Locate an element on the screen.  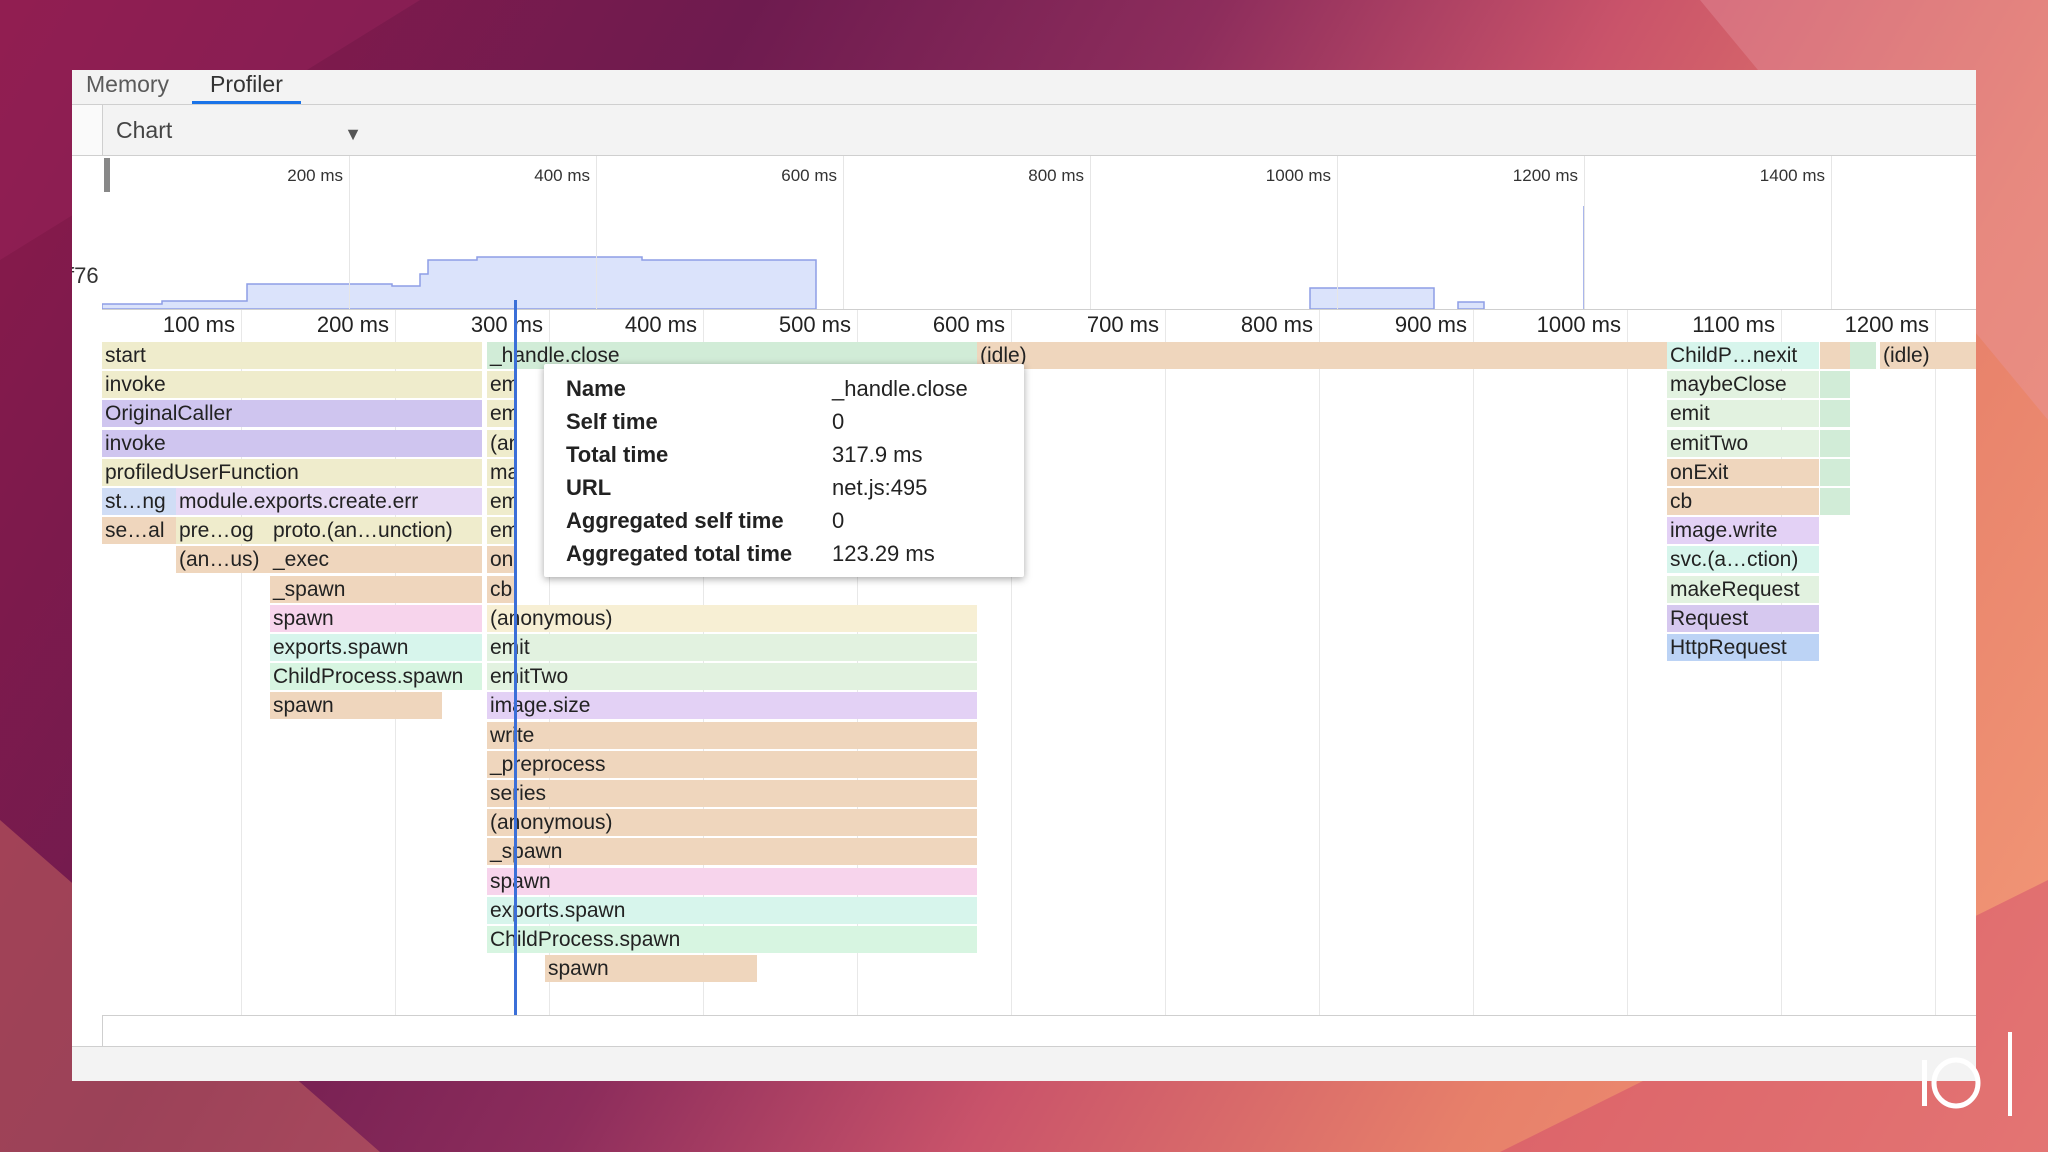
left-gutter is located at coordinates (87, 618).